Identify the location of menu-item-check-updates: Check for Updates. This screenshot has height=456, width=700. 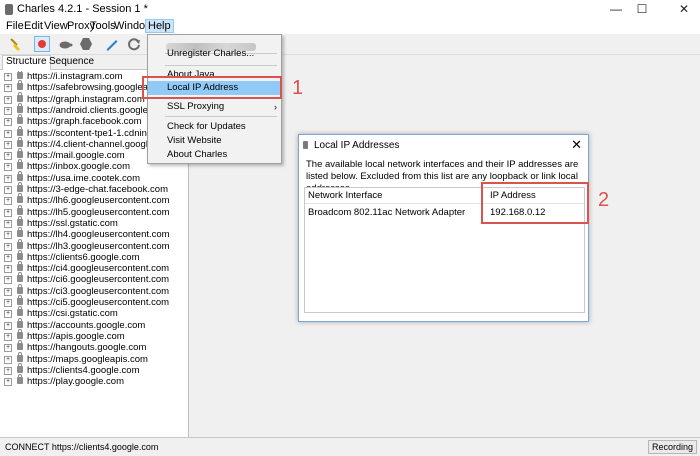
(214, 127).